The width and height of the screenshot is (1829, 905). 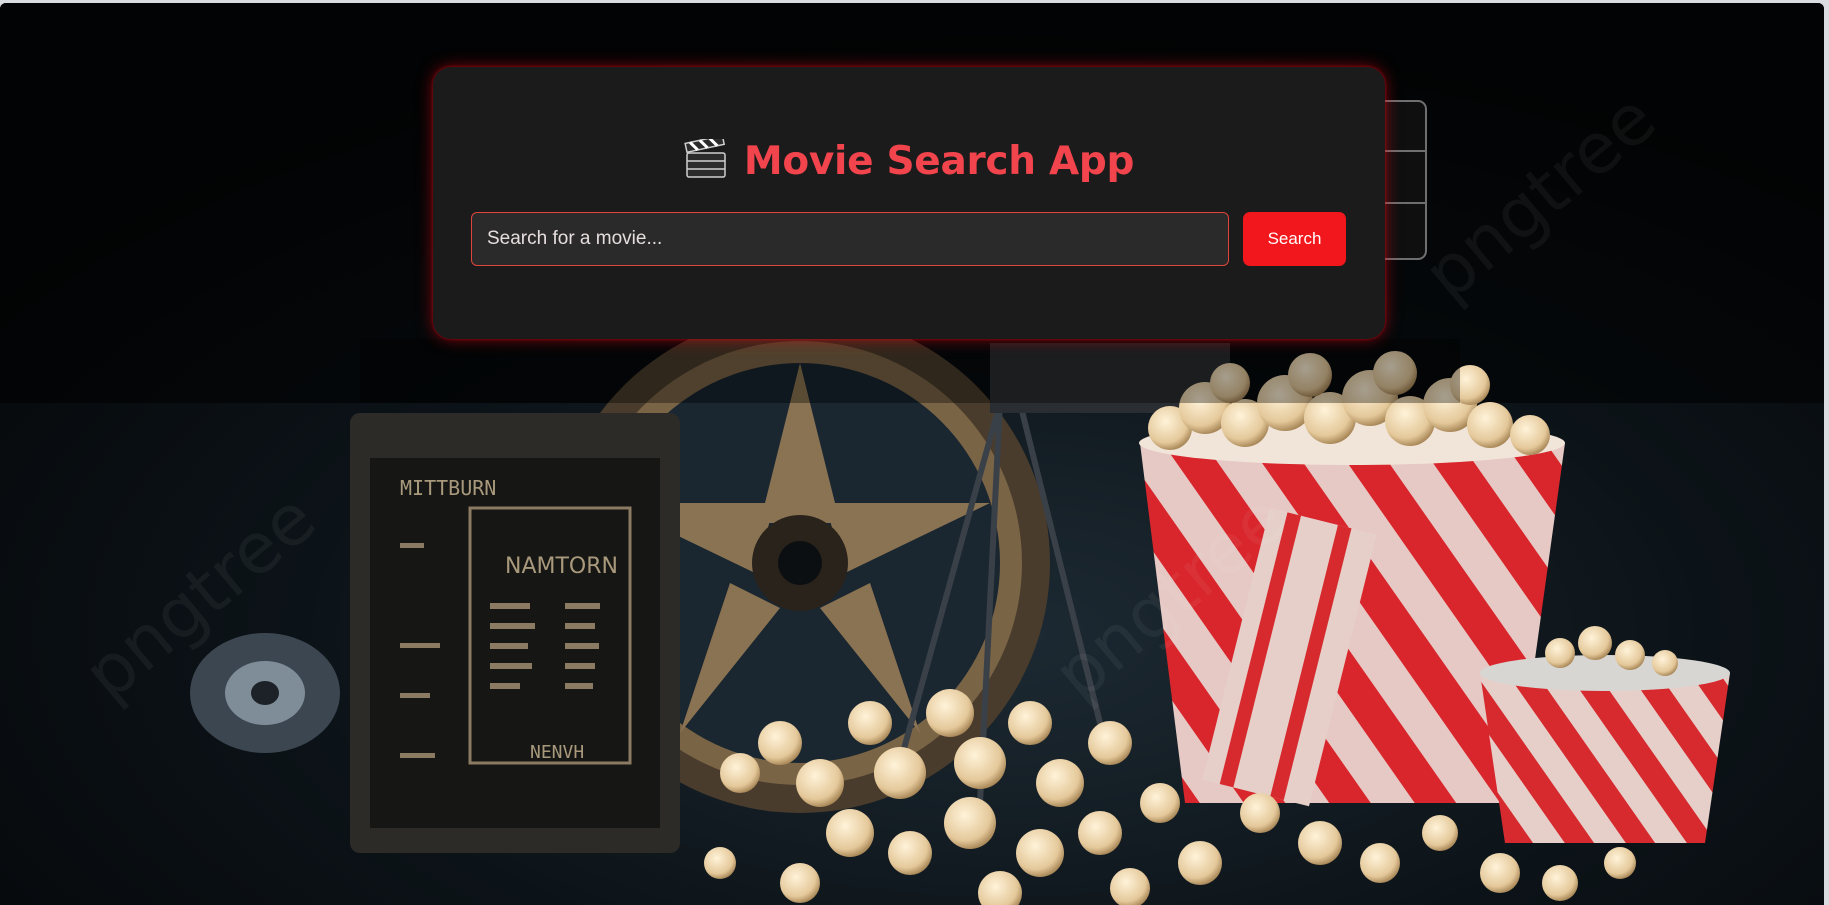 What do you see at coordinates (850, 239) in the screenshot?
I see `search-input` at bounding box center [850, 239].